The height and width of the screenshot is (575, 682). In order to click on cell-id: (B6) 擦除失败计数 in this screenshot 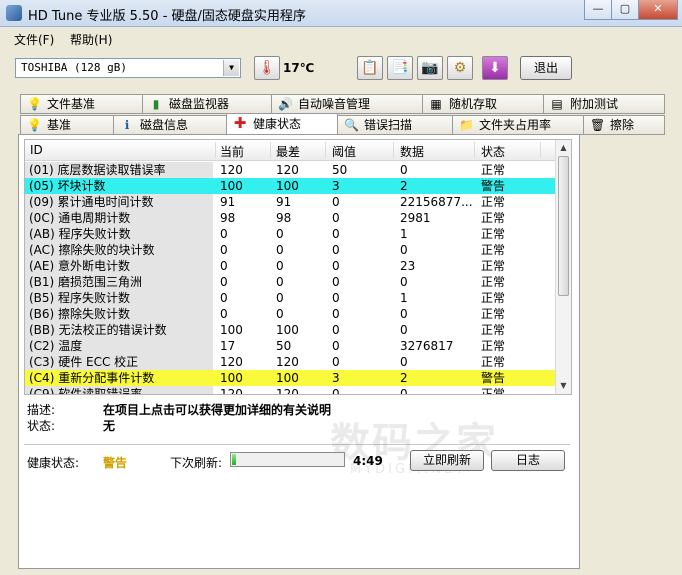, I will do `click(119, 314)`.